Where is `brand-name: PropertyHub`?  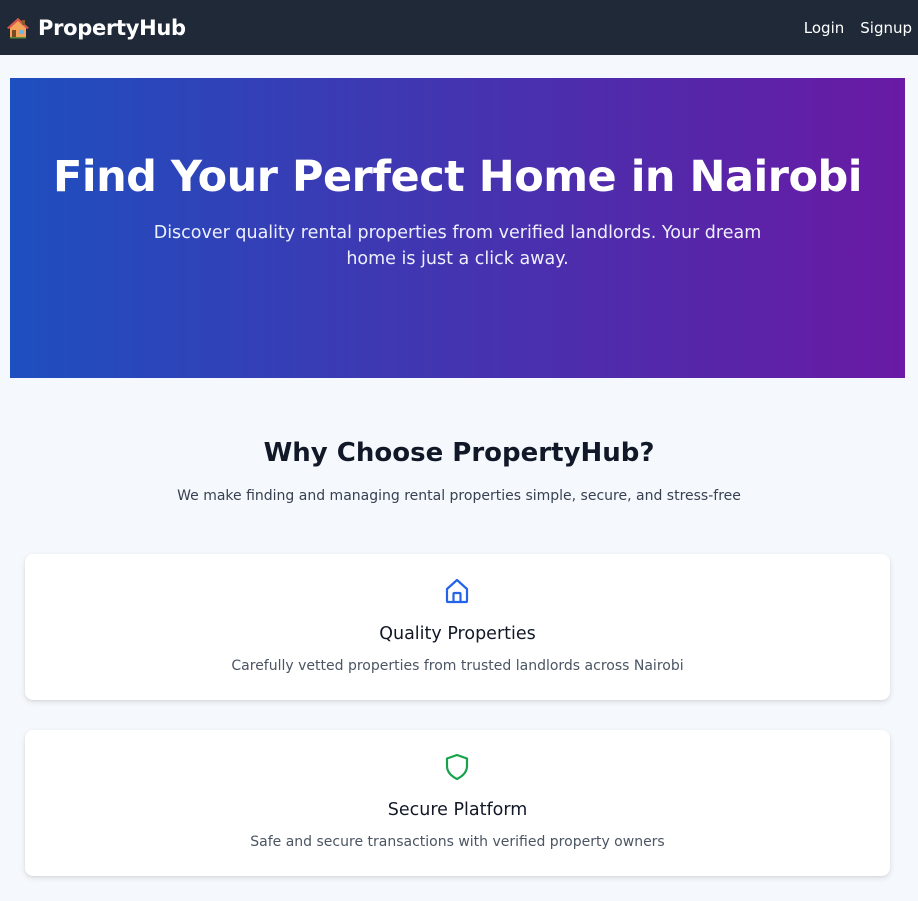
brand-name: PropertyHub is located at coordinates (112, 27).